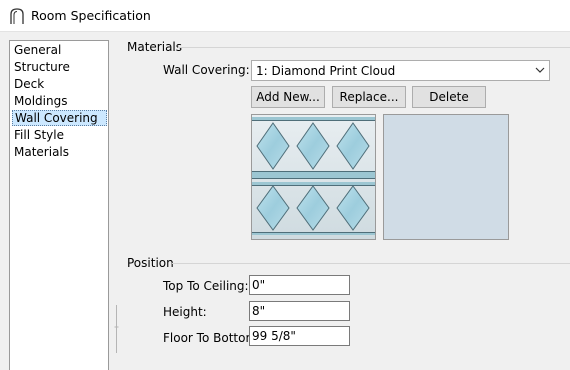  Describe the element at coordinates (371, 263) in the screenshot. I see `position-group-divider` at that location.